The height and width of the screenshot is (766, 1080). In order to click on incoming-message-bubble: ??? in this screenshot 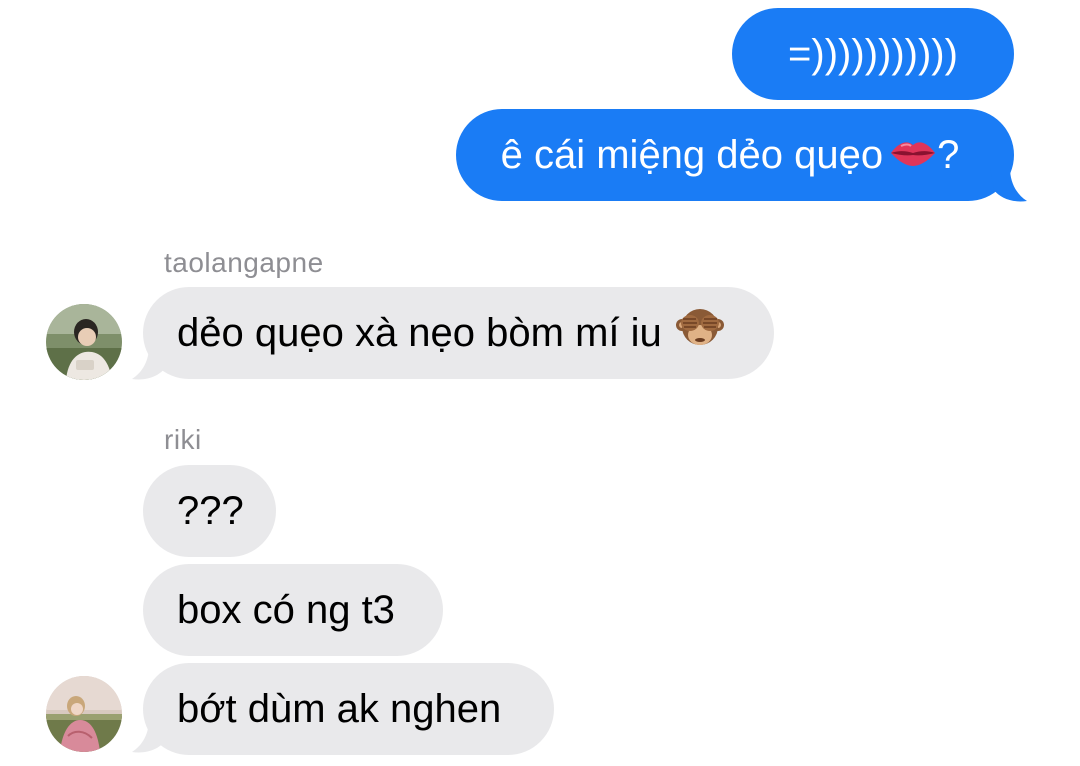, I will do `click(209, 511)`.